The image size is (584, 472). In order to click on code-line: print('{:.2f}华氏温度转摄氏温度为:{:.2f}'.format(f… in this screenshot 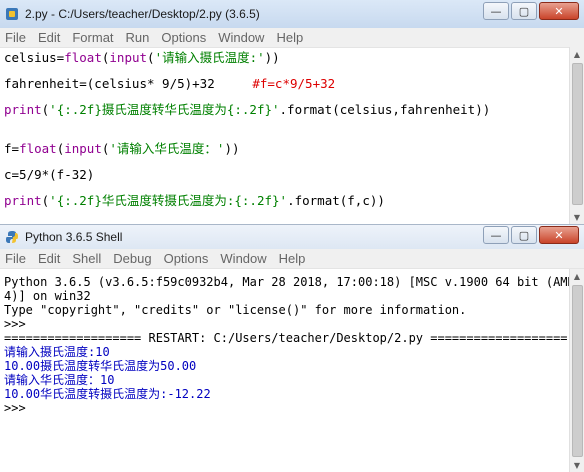, I will do `click(194, 201)`.